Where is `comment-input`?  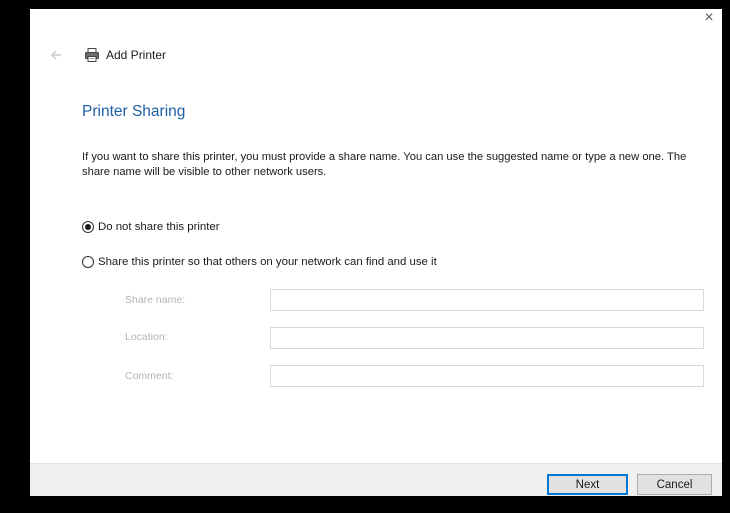 comment-input is located at coordinates (487, 376).